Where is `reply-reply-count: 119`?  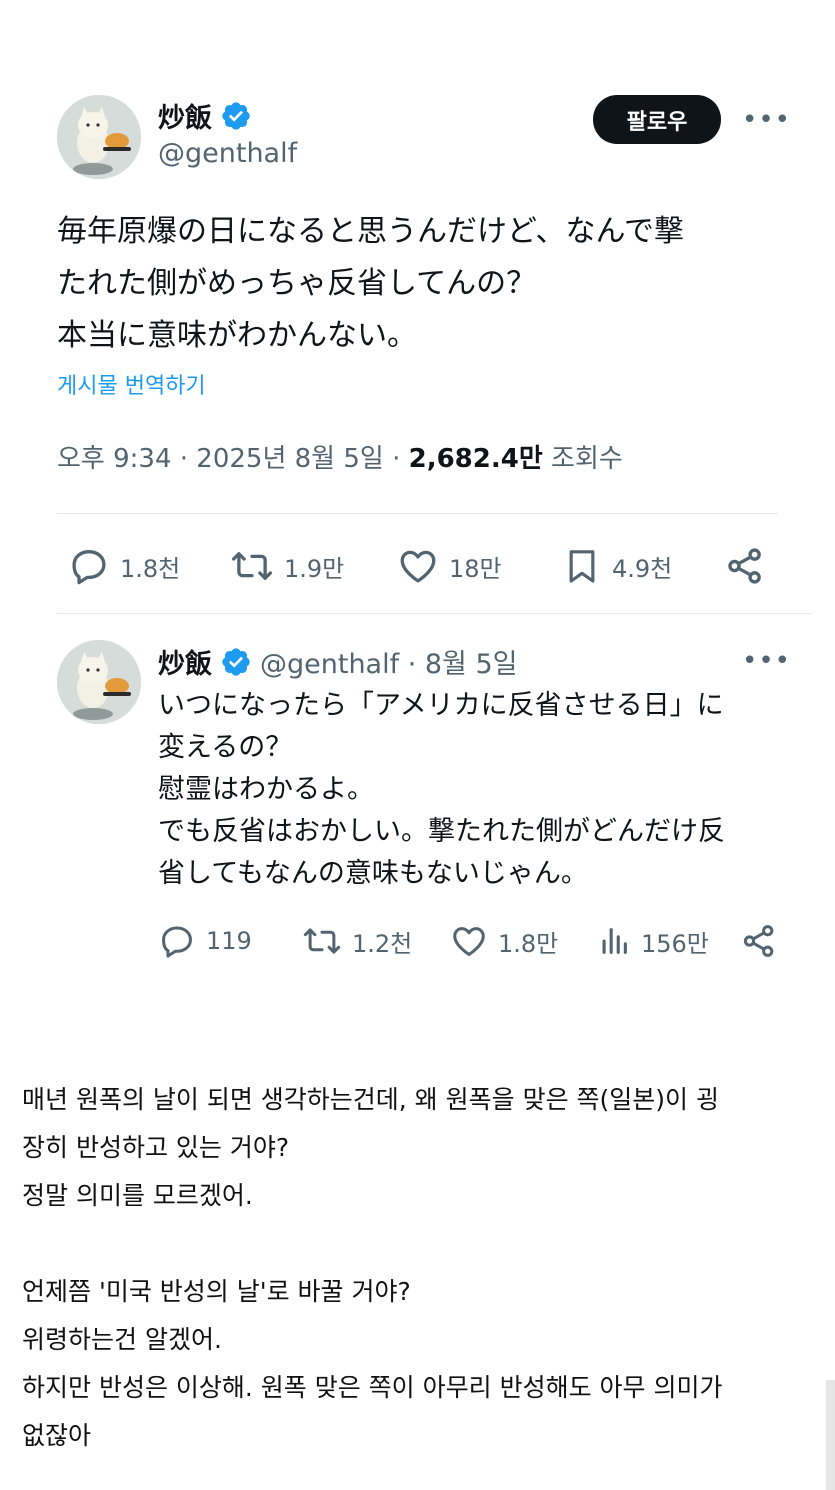 reply-reply-count: 119 is located at coordinates (229, 941).